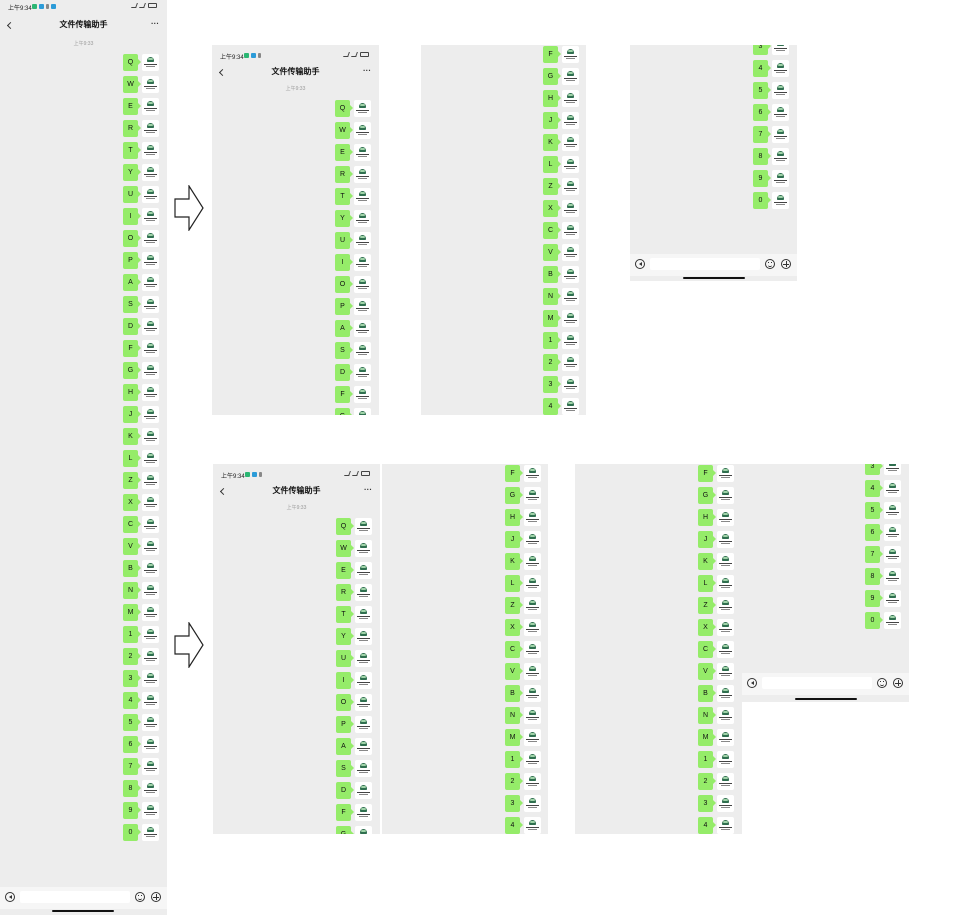 This screenshot has width=960, height=915. Describe the element at coordinates (344, 306) in the screenshot. I see `message-bubble: P` at that location.